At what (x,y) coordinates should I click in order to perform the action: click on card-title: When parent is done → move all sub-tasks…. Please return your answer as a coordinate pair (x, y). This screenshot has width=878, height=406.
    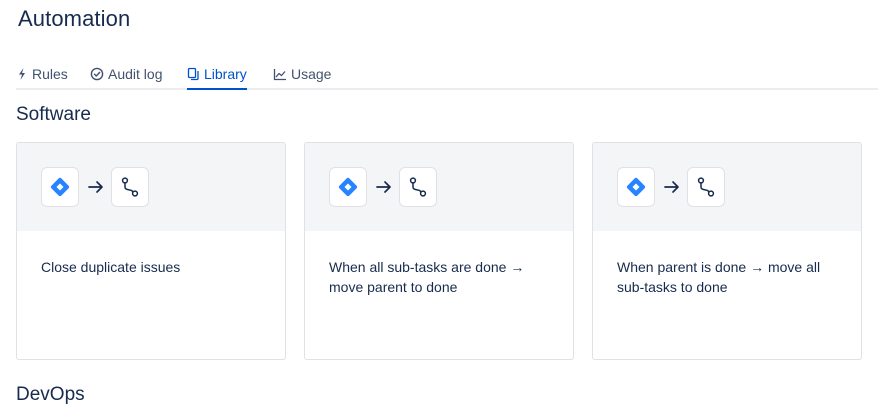
    Looking at the image, I should click on (719, 277).